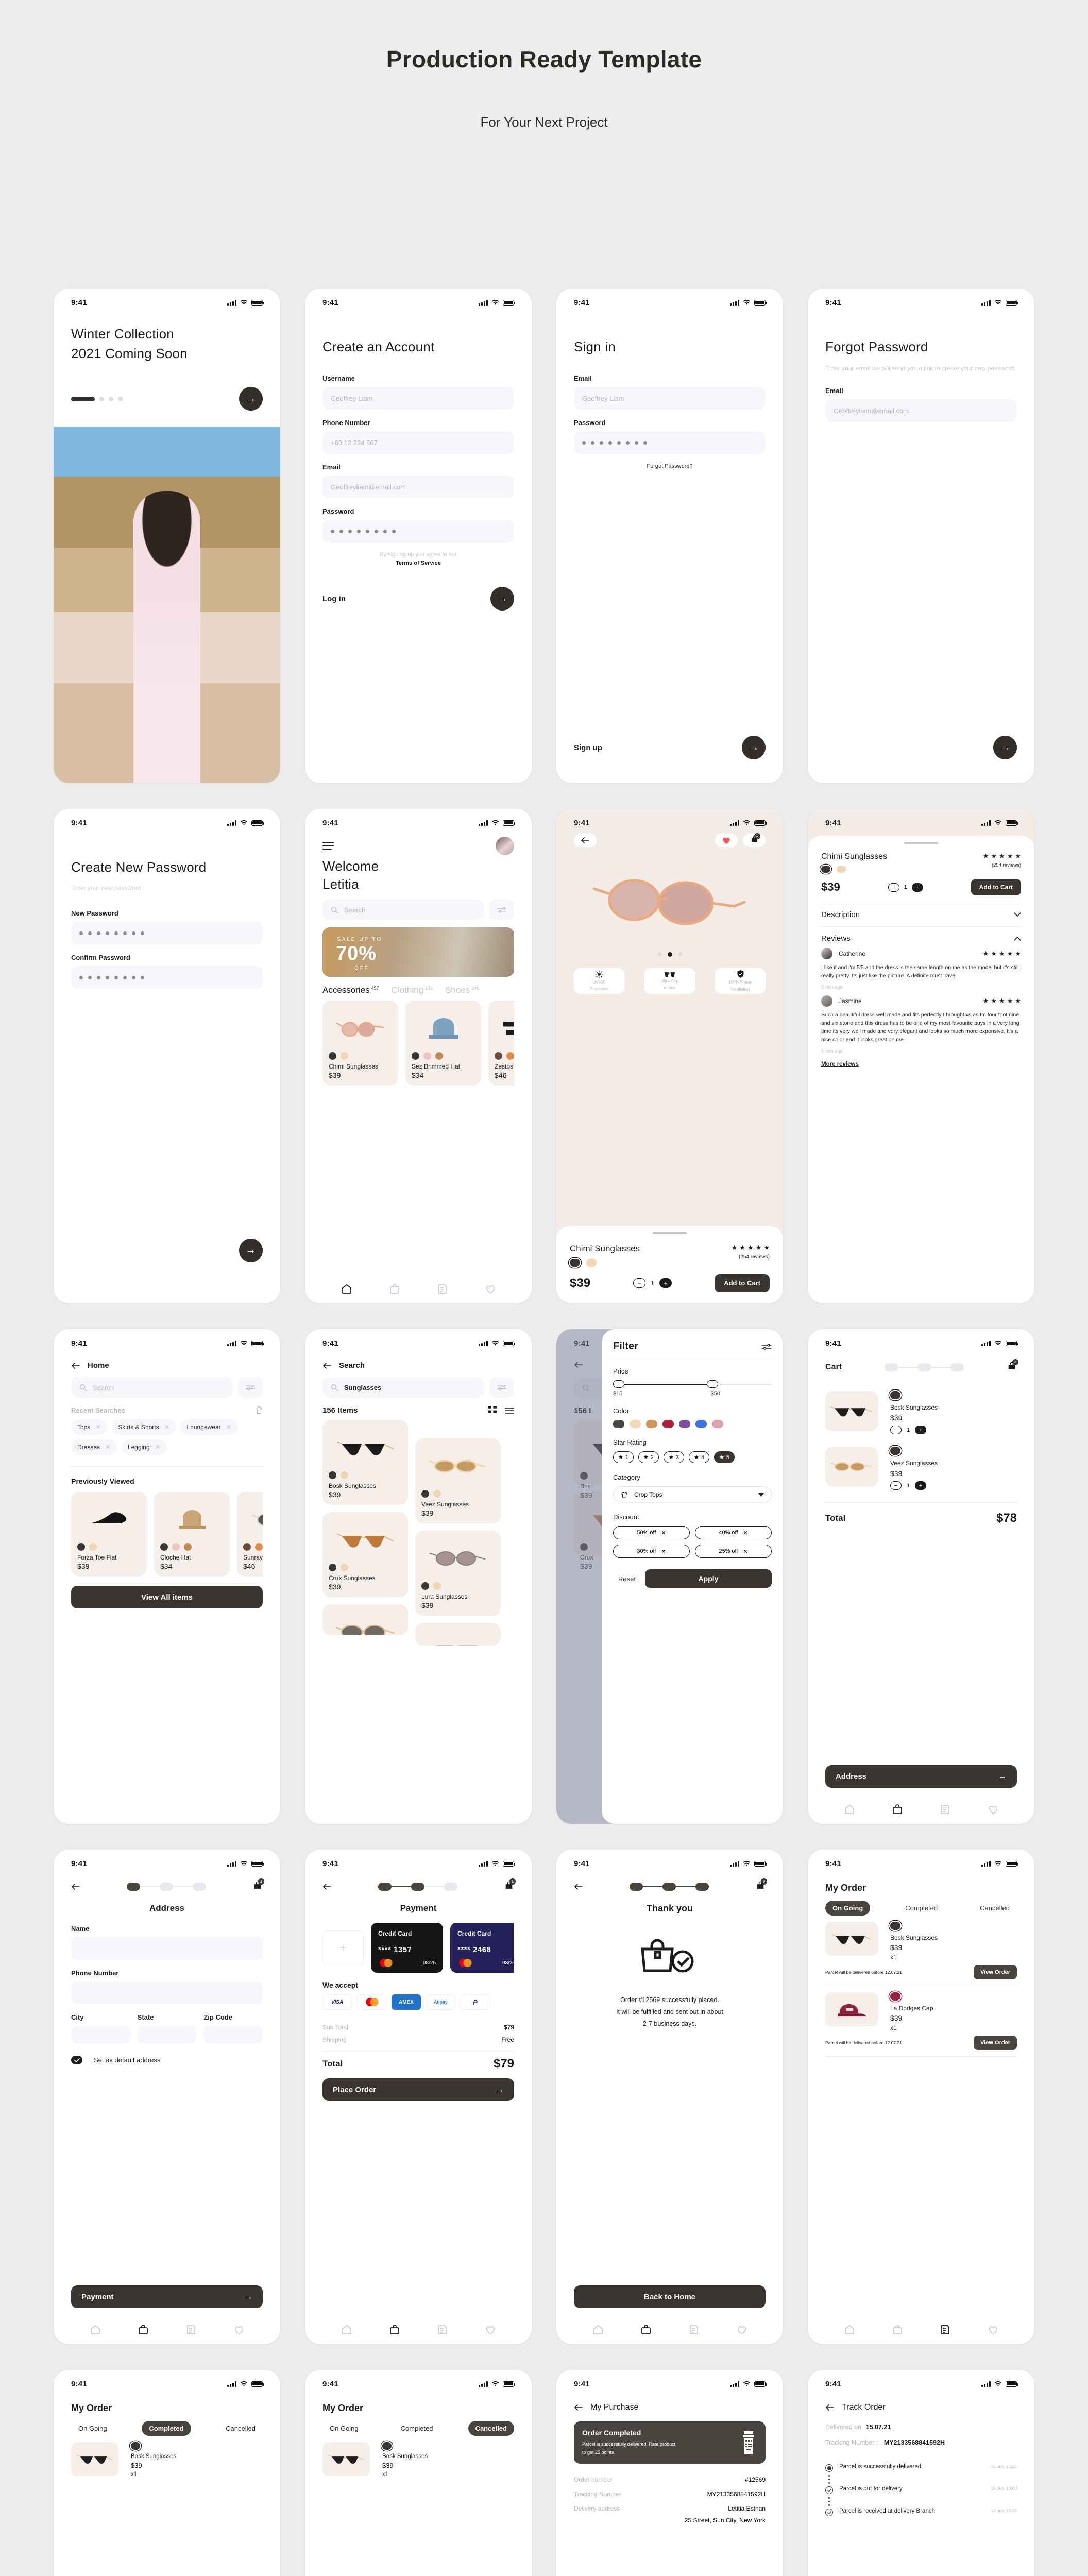 The image size is (1088, 2576). What do you see at coordinates (692, 1384) in the screenshot?
I see `price-slider` at bounding box center [692, 1384].